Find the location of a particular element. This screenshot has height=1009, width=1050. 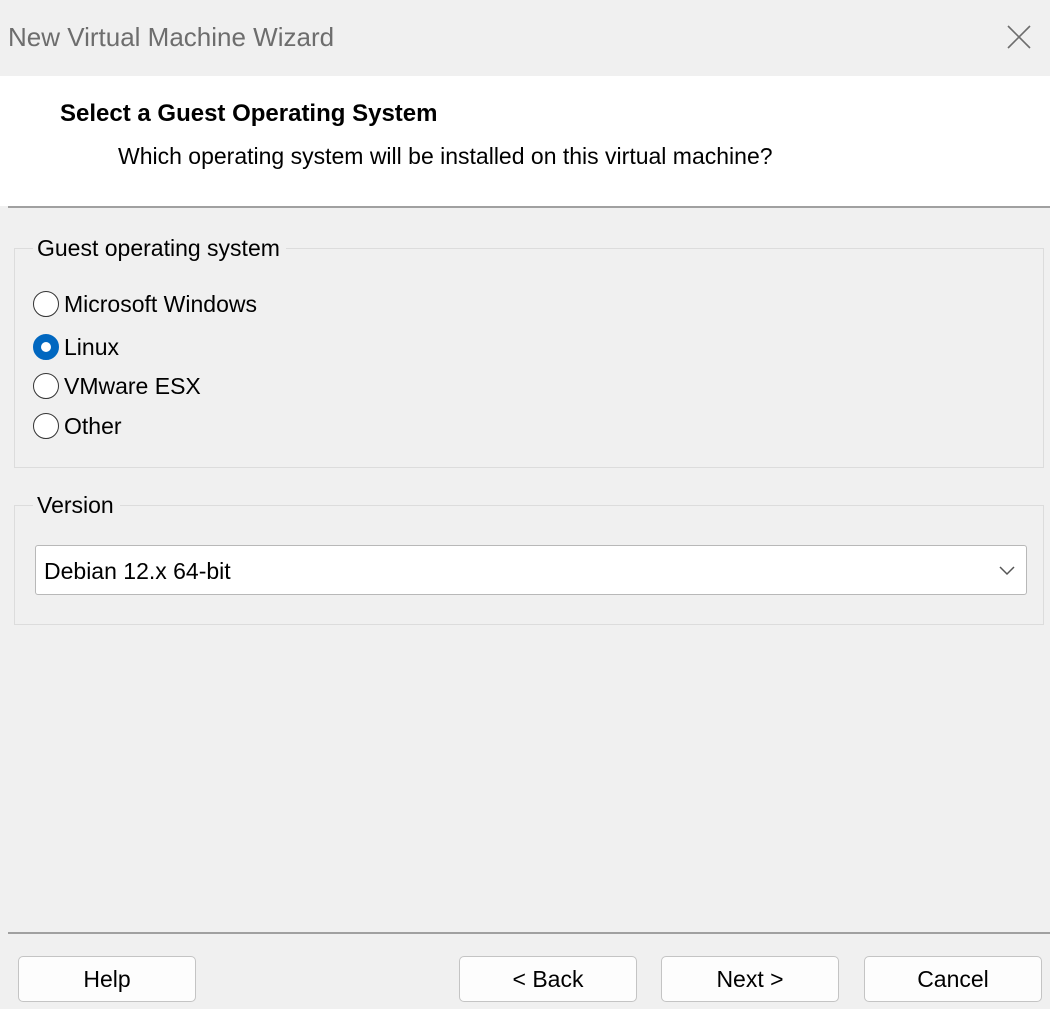

radio-label: Microsoft Windows is located at coordinates (160, 303).